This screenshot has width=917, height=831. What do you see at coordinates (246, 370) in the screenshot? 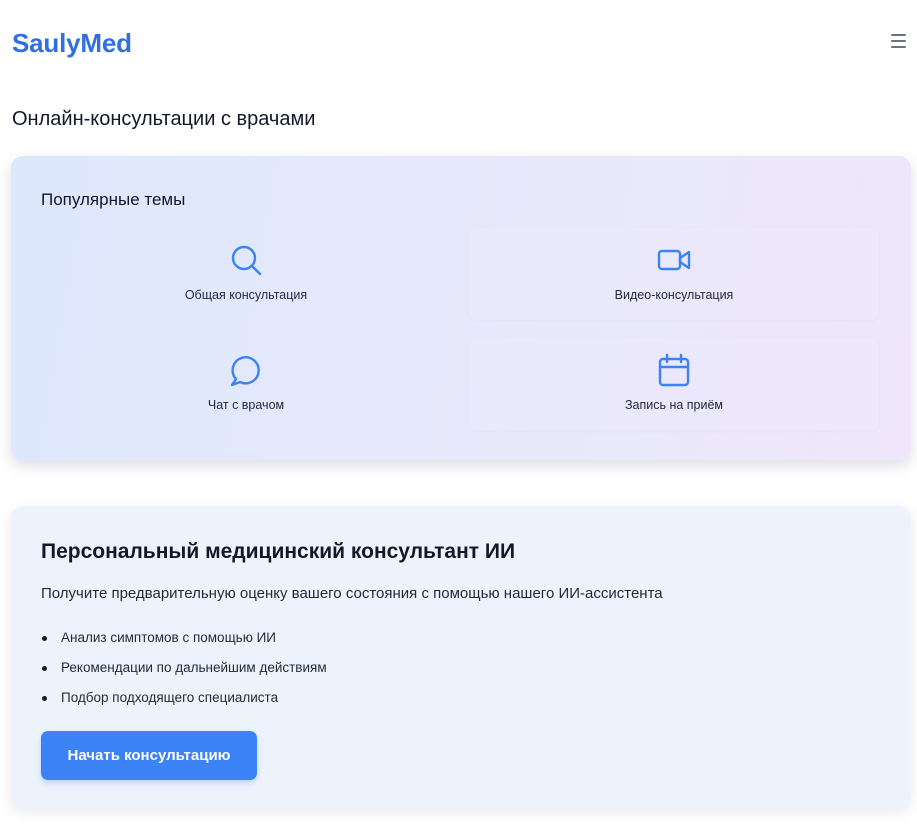
I see `chat-bubble-icon` at bounding box center [246, 370].